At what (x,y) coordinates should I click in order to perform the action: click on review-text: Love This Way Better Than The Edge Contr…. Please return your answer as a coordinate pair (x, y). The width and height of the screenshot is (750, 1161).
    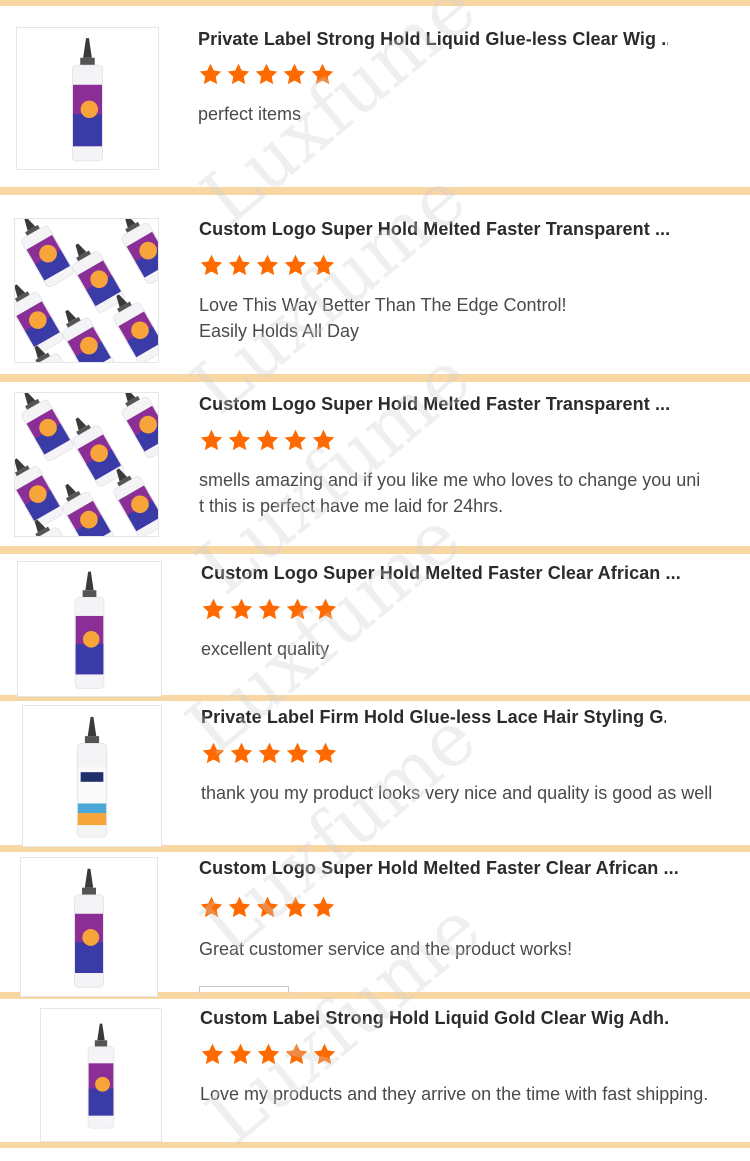
    Looking at the image, I should click on (383, 318).